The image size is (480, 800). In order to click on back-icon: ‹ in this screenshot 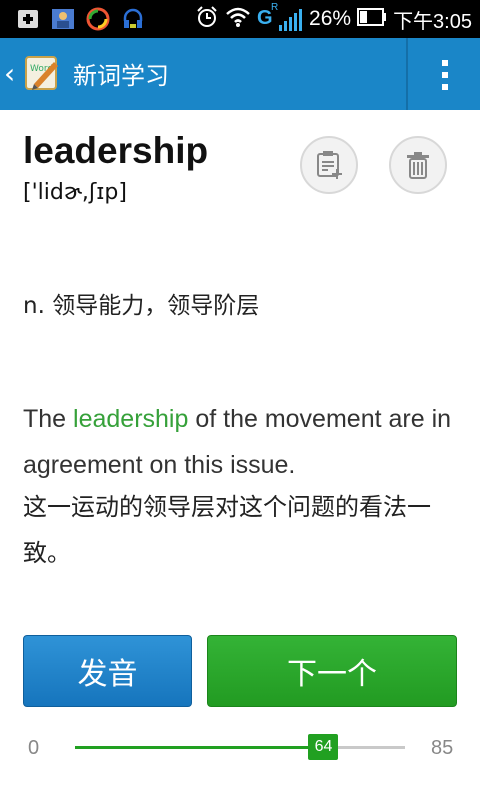, I will do `click(10, 73)`.